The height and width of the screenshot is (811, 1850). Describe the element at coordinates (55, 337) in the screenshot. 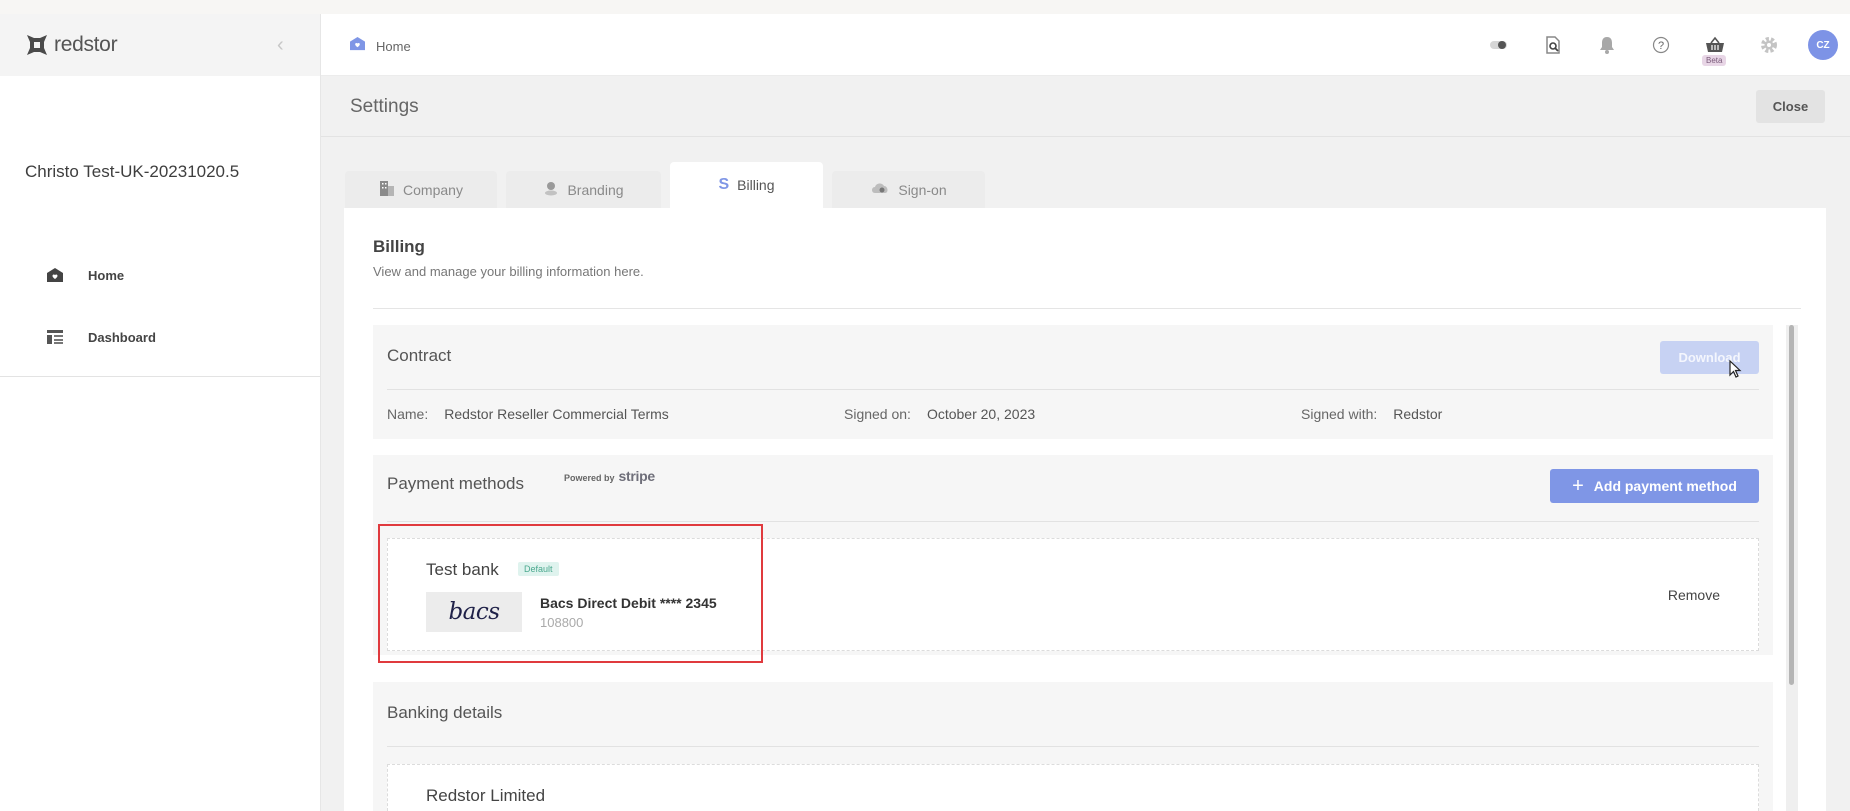

I see `dashboard-icon` at that location.